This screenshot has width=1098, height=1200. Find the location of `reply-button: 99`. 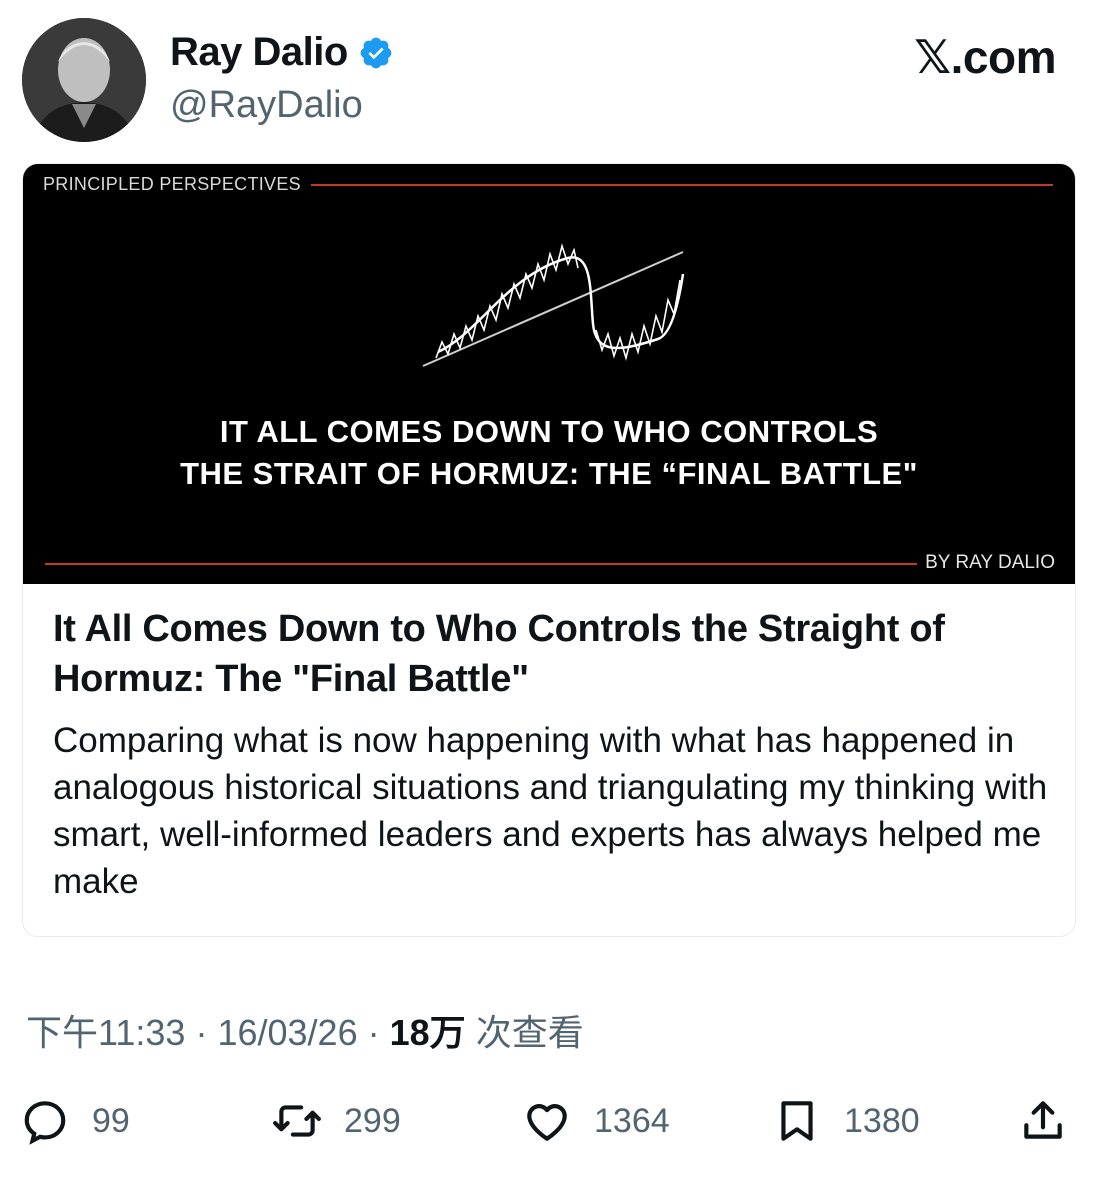

reply-button: 99 is located at coordinates (75, 1121).